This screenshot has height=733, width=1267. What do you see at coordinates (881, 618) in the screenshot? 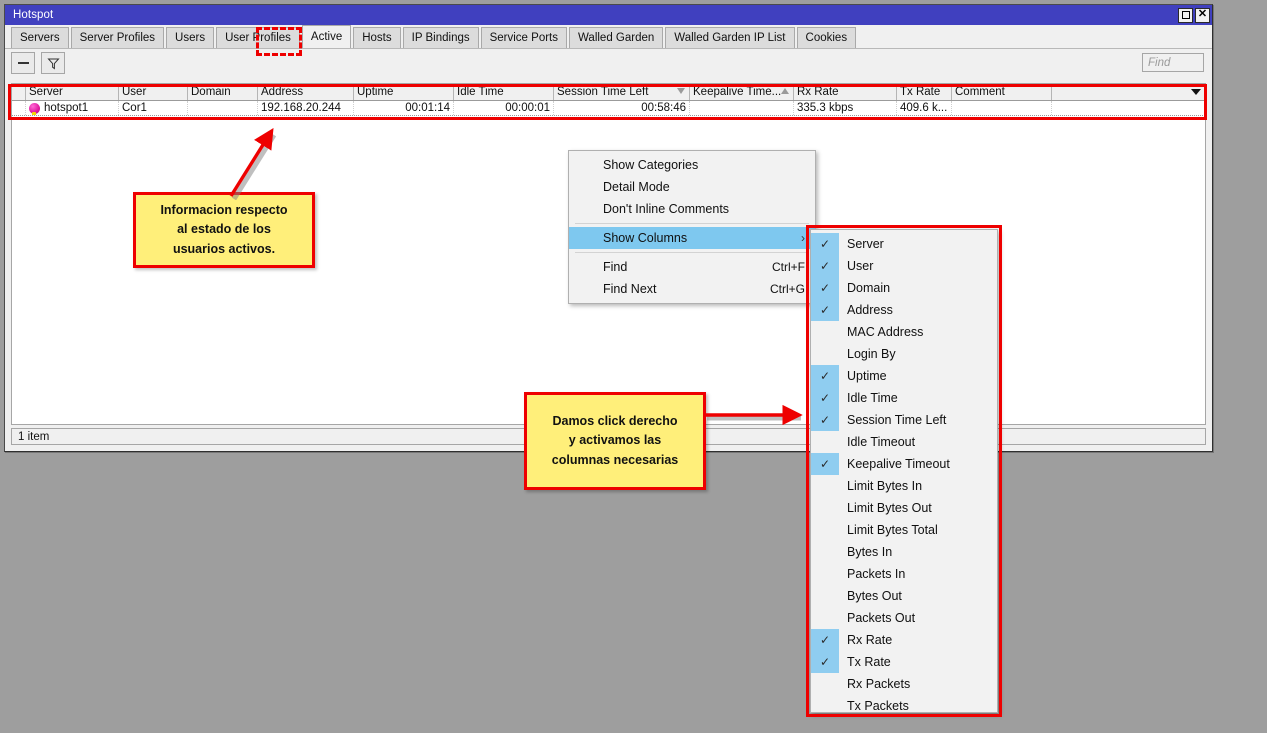
I see `column-toggle-label: Packets Out` at bounding box center [881, 618].